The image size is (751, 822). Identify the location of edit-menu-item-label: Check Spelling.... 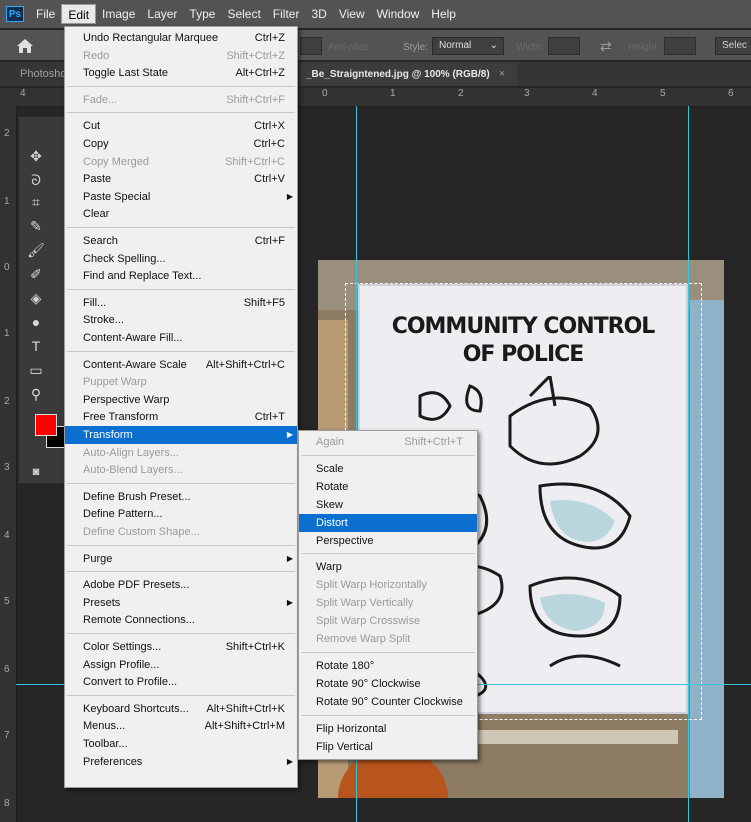
(124, 258).